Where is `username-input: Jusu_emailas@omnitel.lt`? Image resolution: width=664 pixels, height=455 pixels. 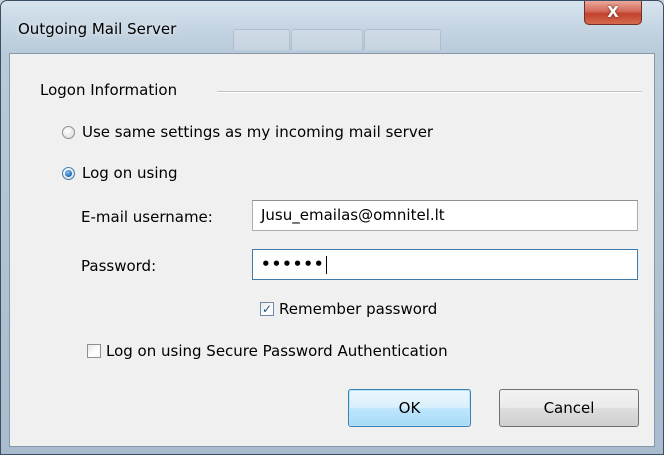
username-input: Jusu_emailas@omnitel.lt is located at coordinates (445, 215).